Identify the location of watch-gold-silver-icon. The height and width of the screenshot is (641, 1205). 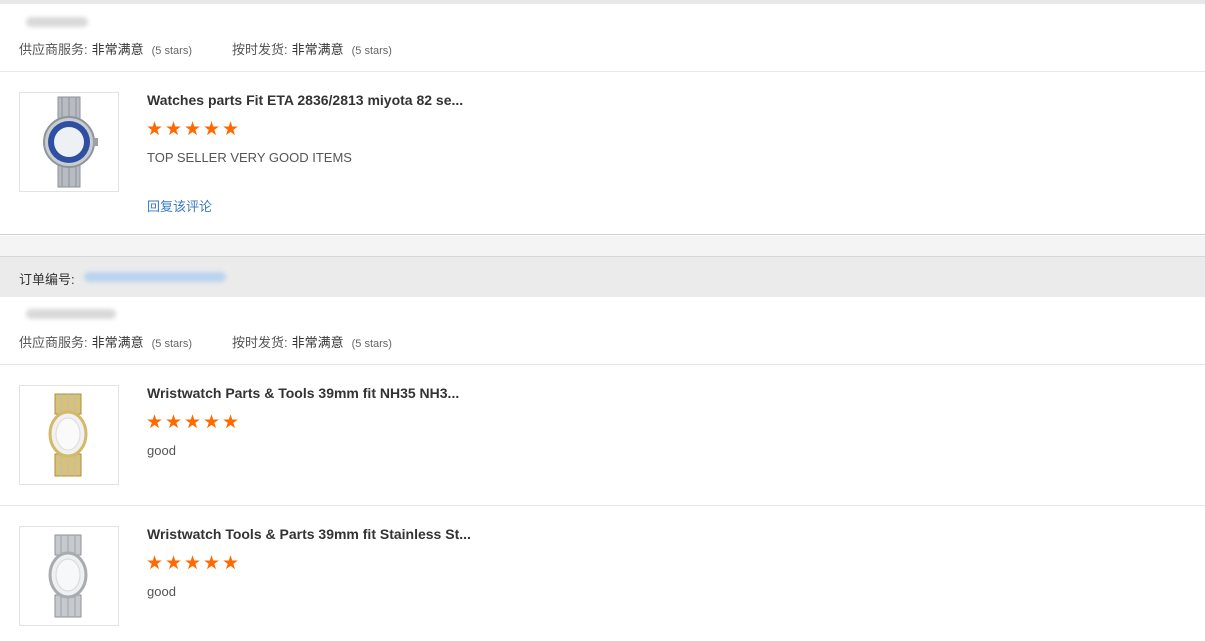
(68, 435).